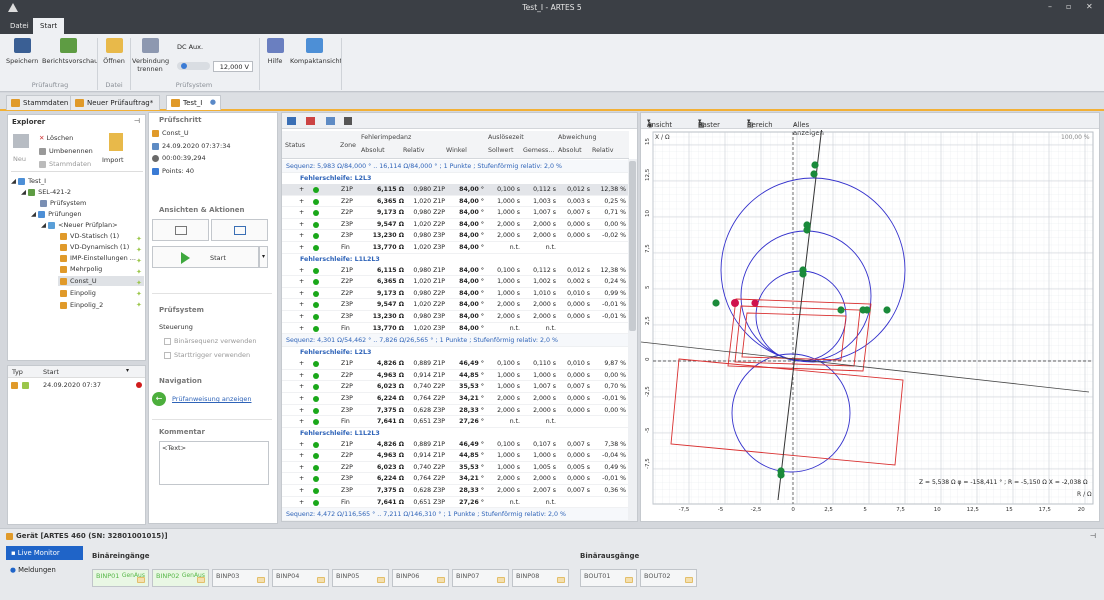  I want to click on save-button: Speichern, so click(22, 51).